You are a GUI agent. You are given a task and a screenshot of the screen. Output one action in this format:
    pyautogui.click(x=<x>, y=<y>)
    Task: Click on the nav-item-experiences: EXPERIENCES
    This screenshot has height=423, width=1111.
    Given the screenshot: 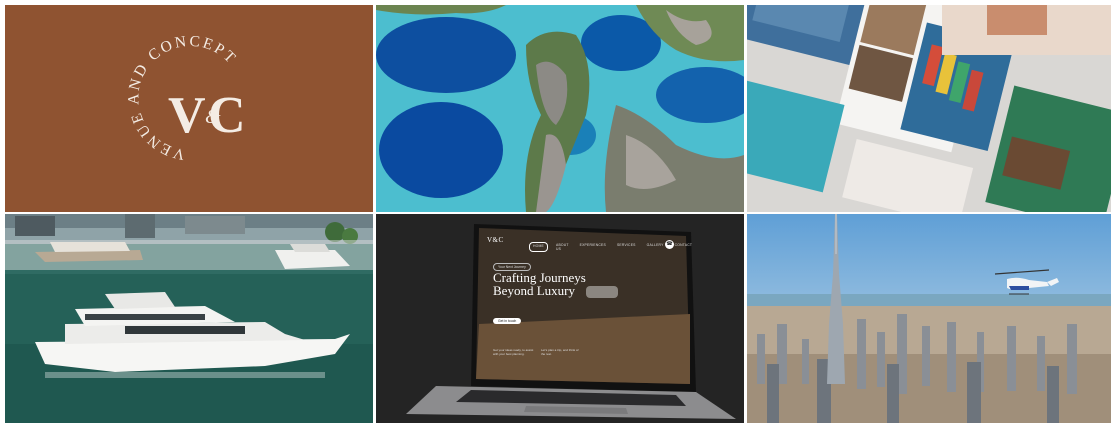 What is the action you would take?
    pyautogui.click(x=593, y=247)
    